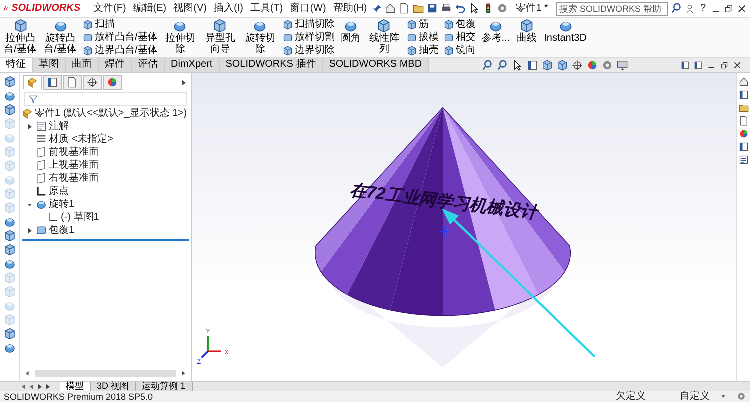 The width and height of the screenshot is (750, 402). What do you see at coordinates (75, 386) in the screenshot?
I see `model-tab: 模型` at bounding box center [75, 386].